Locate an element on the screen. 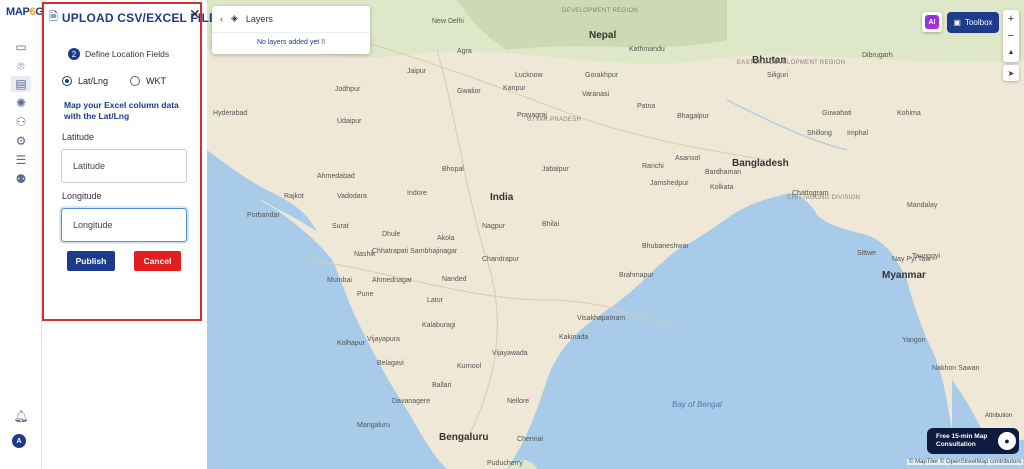 Image resolution: width=1024 pixels, height=469 pixels. publish-button: Publish is located at coordinates (91, 261).